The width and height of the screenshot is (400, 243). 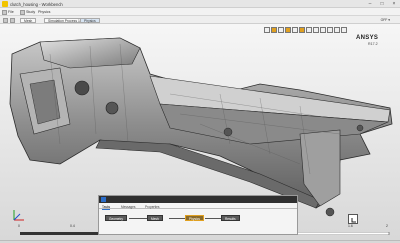 I want to click on file-icon, so click(x=4, y=12).